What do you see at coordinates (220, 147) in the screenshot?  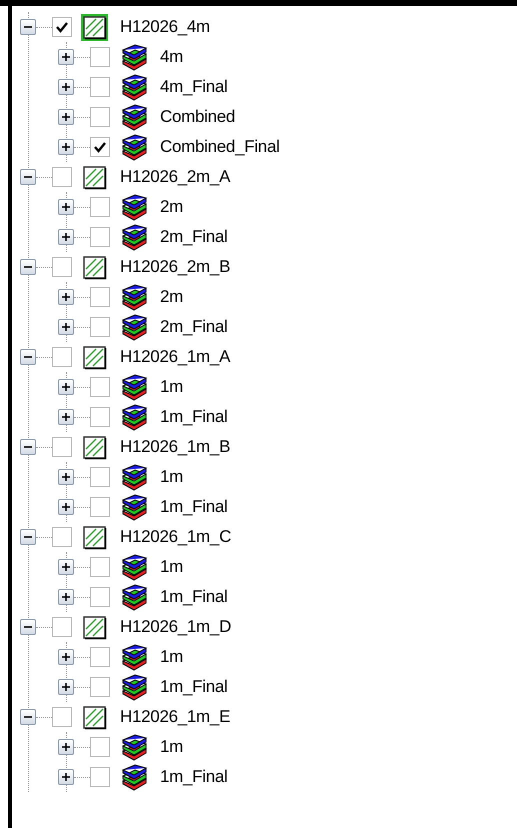 I see `layer-name: Combined_Final` at bounding box center [220, 147].